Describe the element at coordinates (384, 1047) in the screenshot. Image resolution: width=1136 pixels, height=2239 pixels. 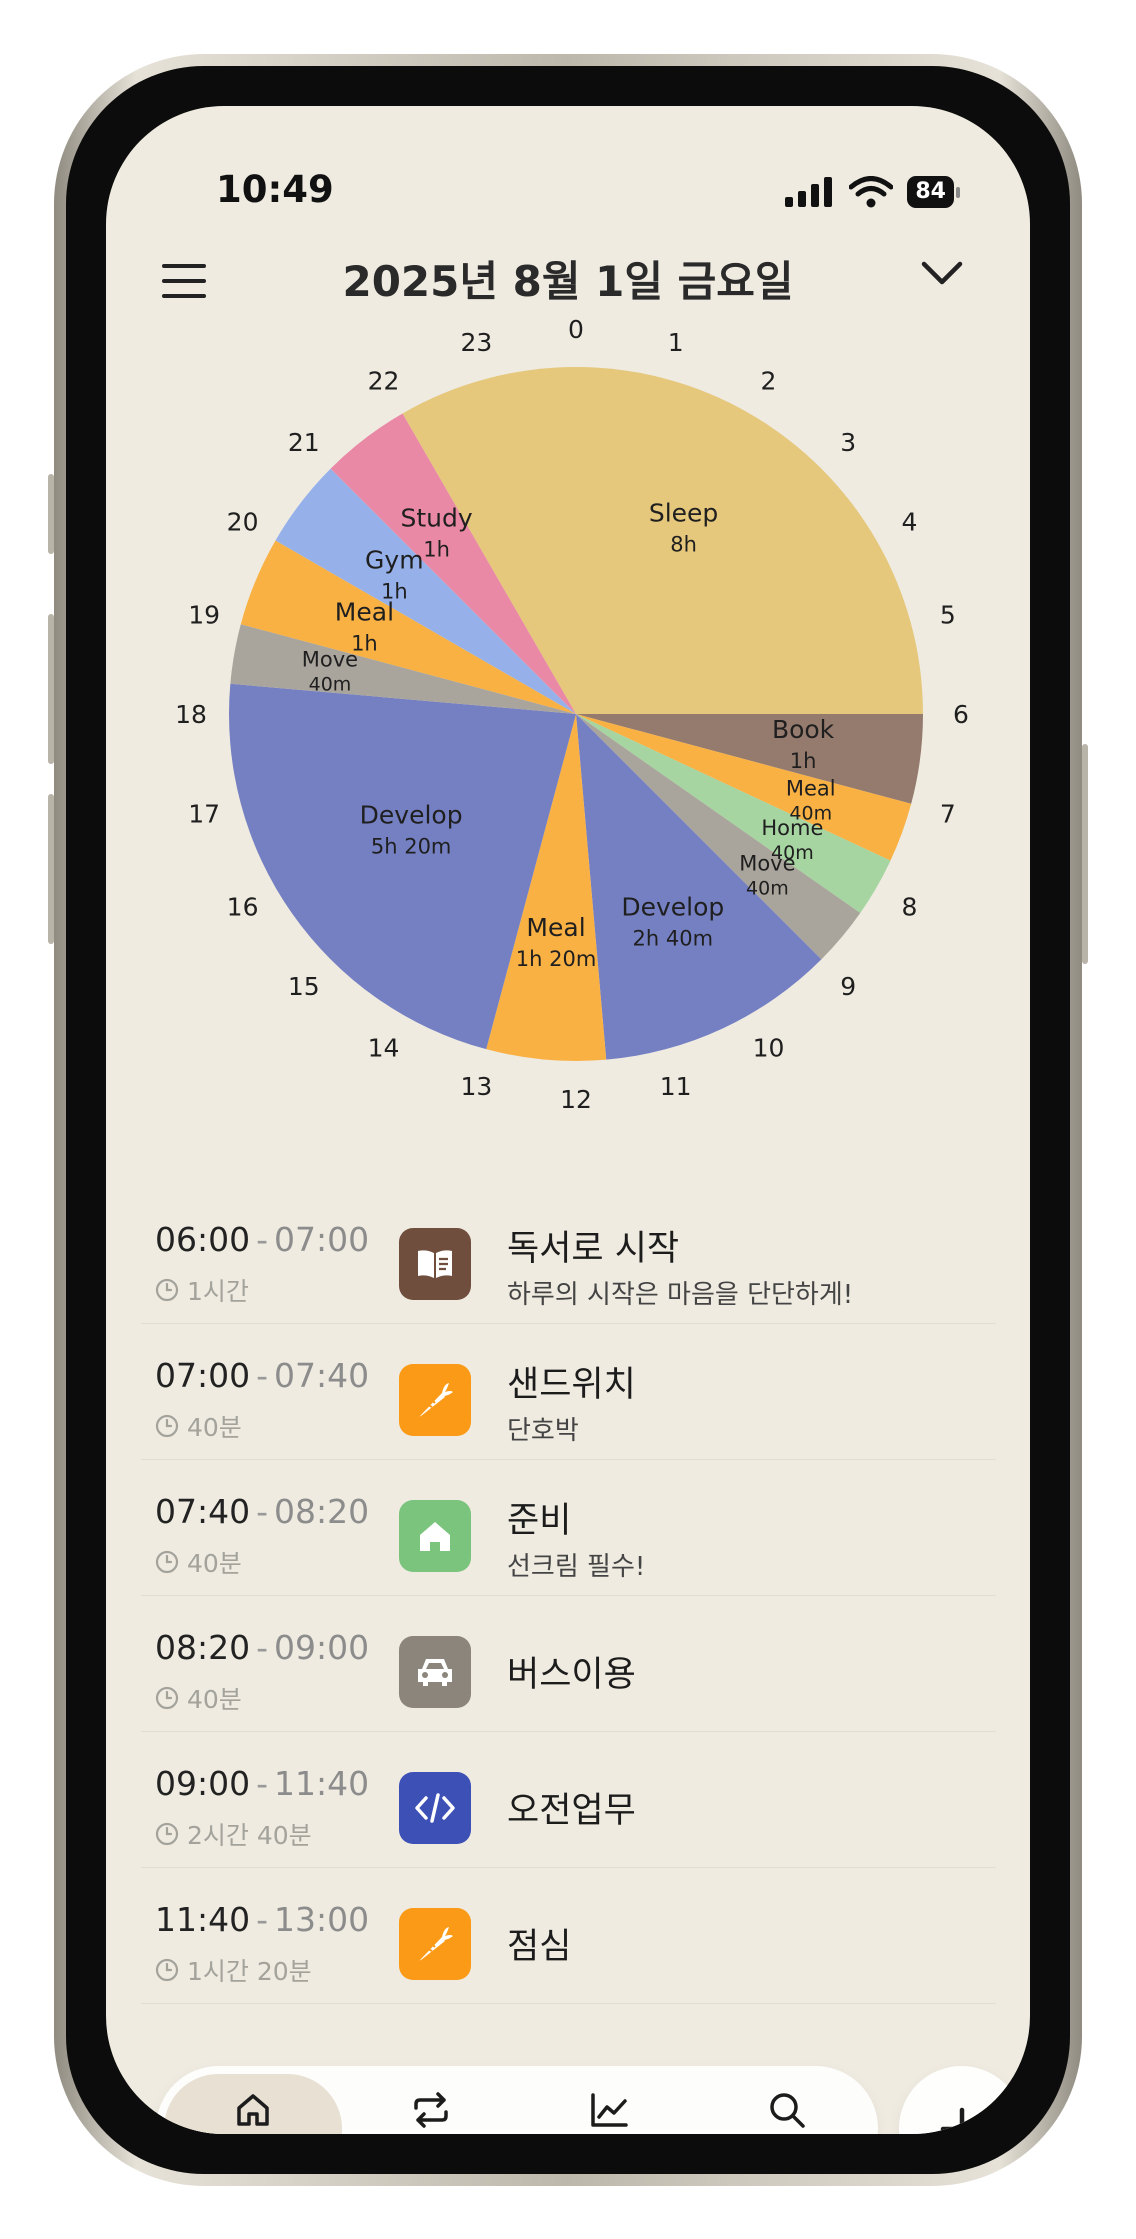
I see `hour-tick-label: 14` at that location.